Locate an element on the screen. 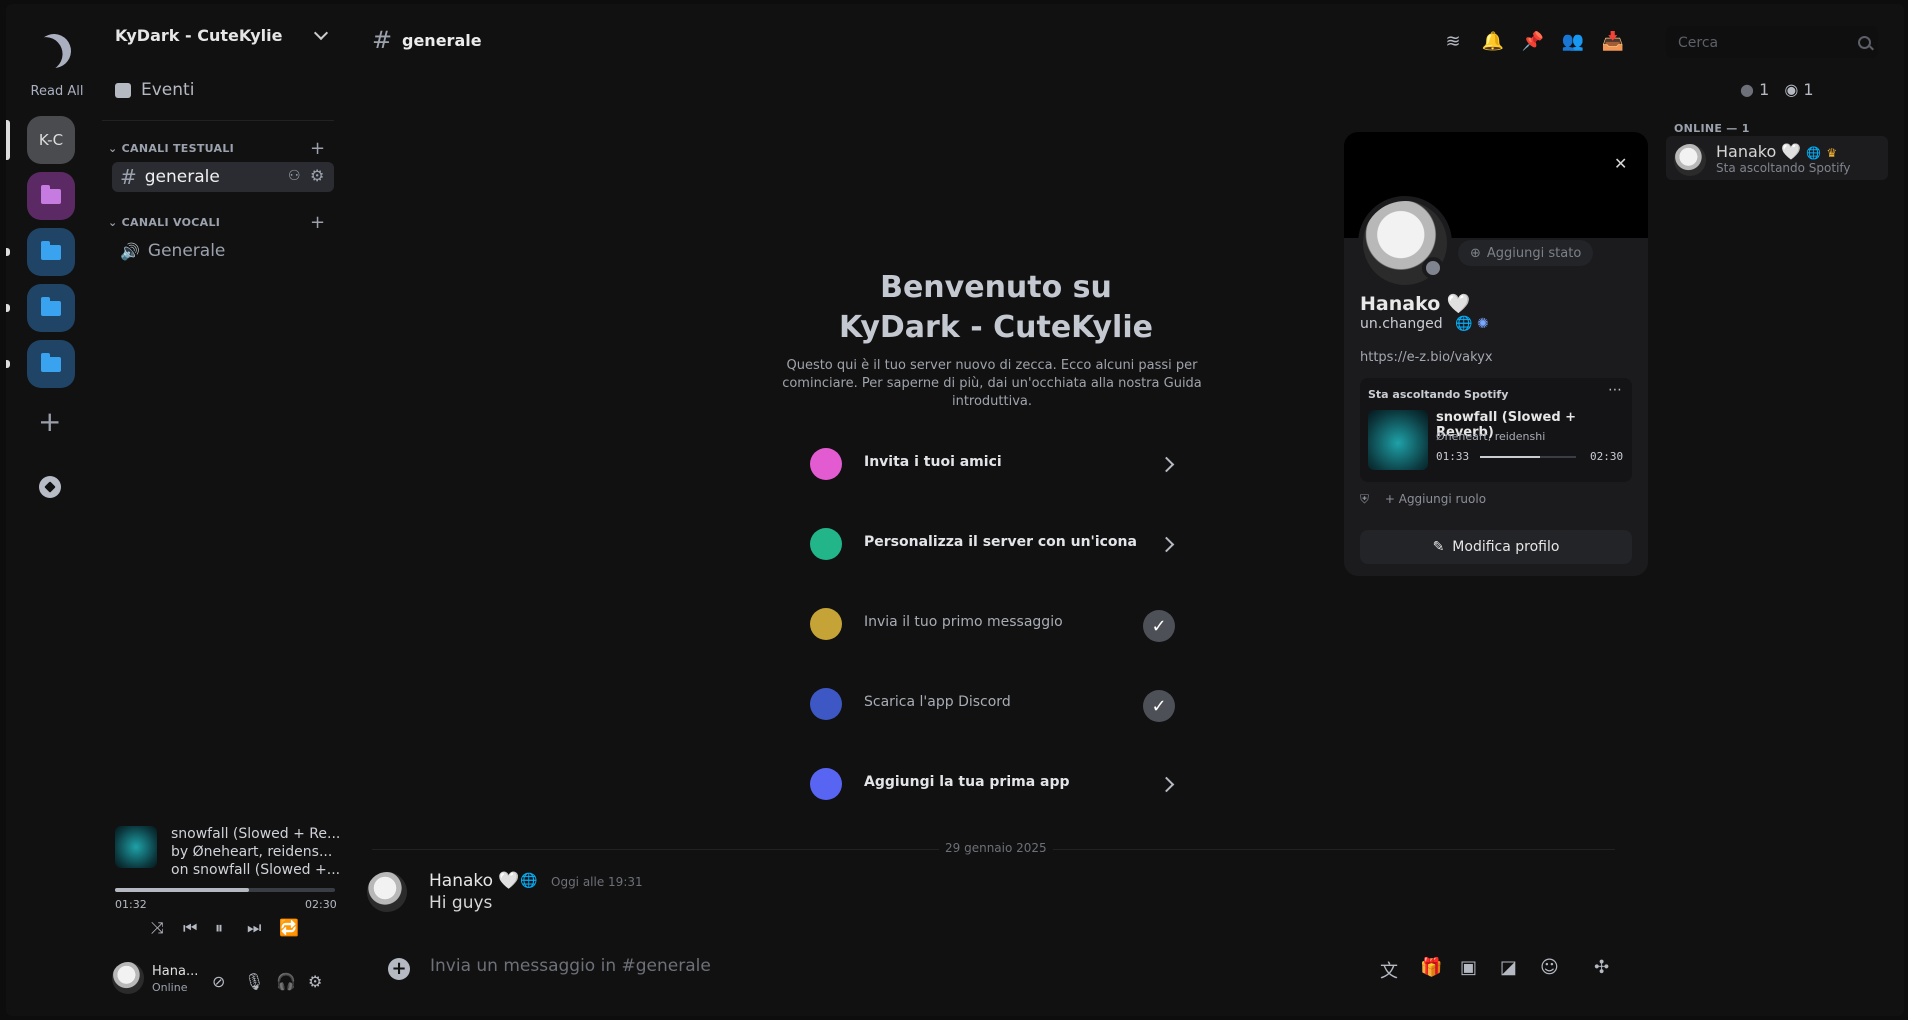  invite-icon: ⚇ is located at coordinates (294, 176).